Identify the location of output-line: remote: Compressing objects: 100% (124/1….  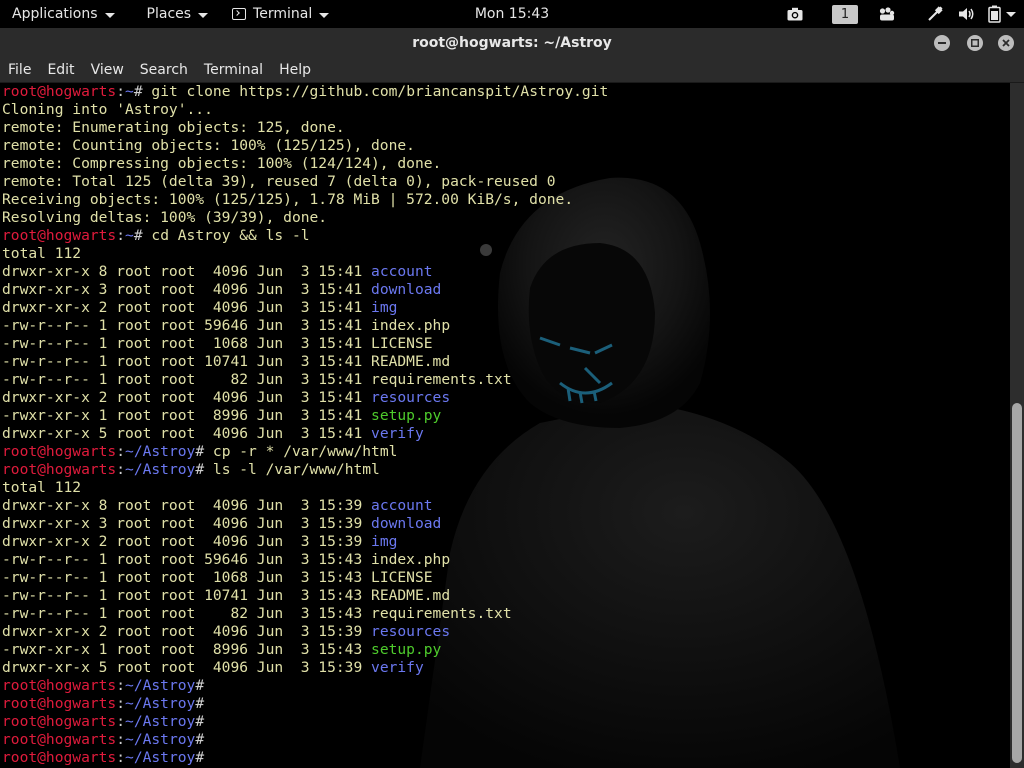
(222, 163).